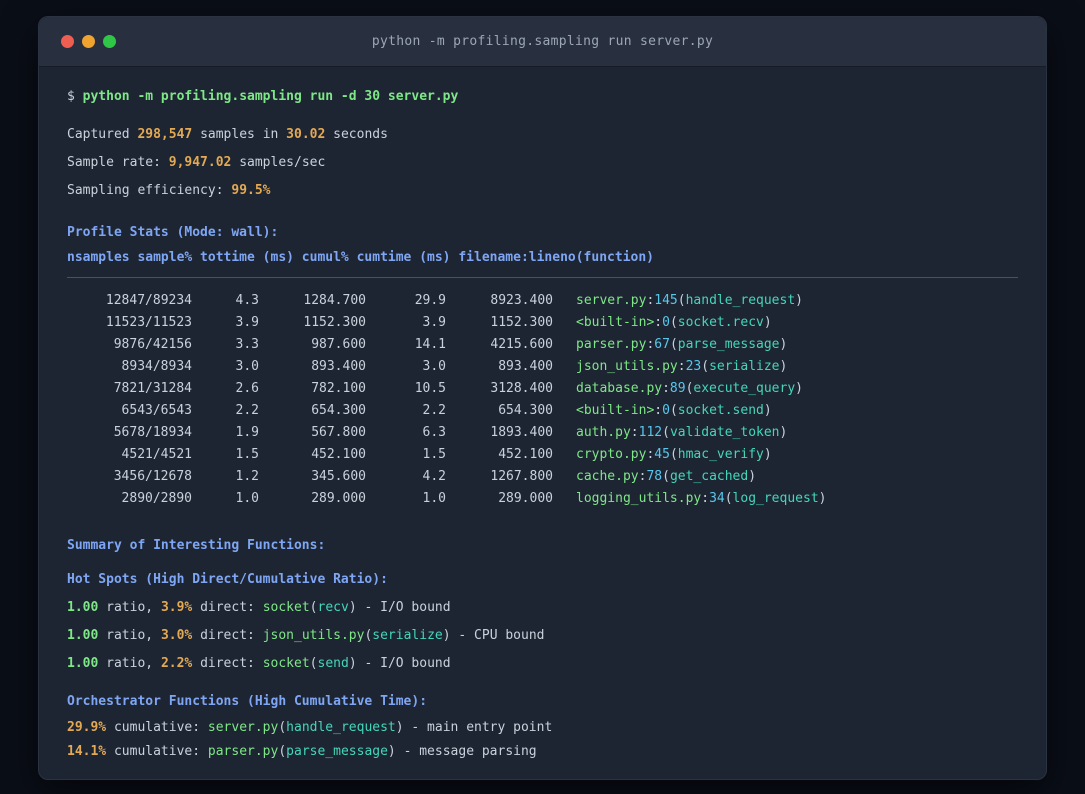 The image size is (1085, 794). What do you see at coordinates (785, 499) in the screenshot?
I see `cell-location: logging_utils.py:34(log_request)` at bounding box center [785, 499].